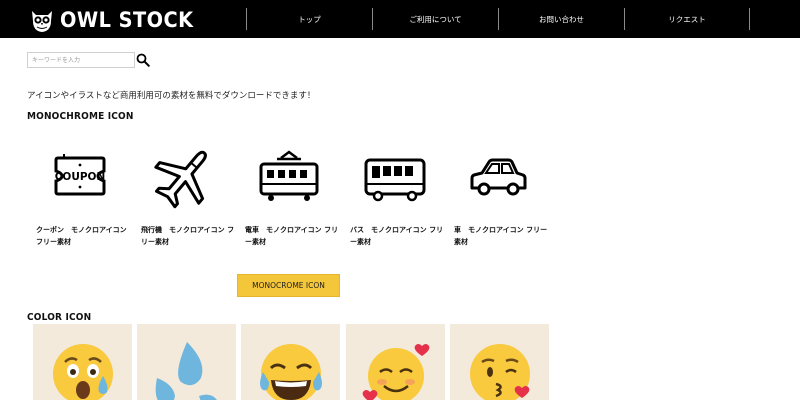 This screenshot has height=400, width=800. Describe the element at coordinates (292, 236) in the screenshot. I see `mono-icon-label: 電車 モノクロアイコン フリー素材` at that location.